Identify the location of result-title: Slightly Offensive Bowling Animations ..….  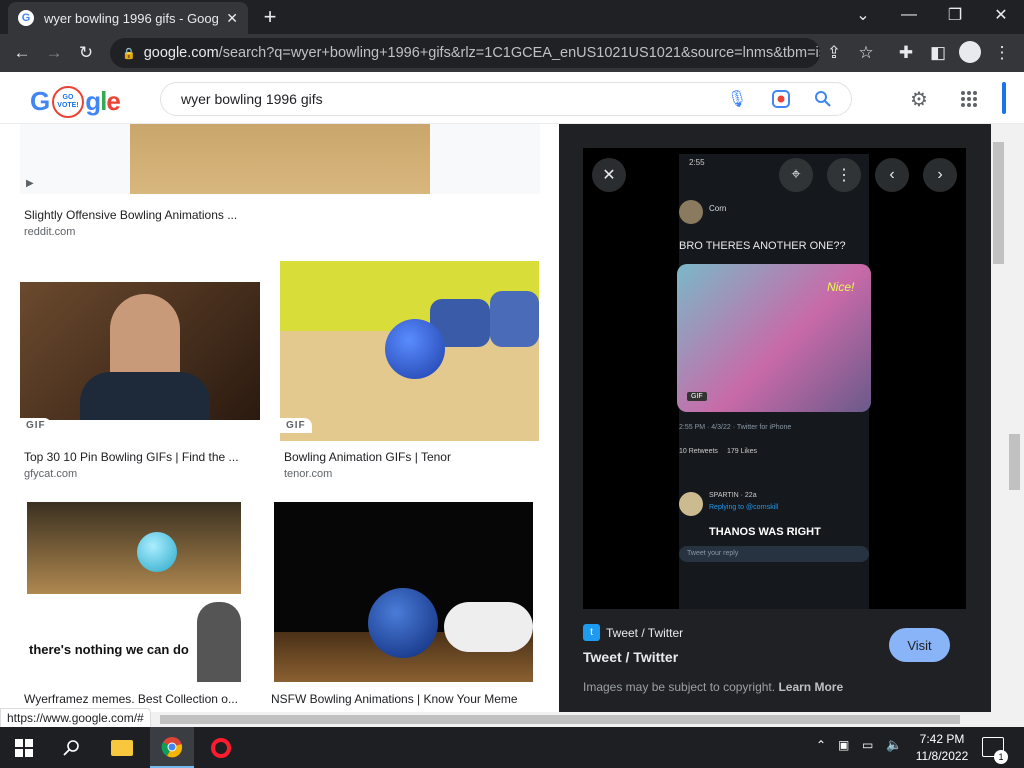
(144, 215).